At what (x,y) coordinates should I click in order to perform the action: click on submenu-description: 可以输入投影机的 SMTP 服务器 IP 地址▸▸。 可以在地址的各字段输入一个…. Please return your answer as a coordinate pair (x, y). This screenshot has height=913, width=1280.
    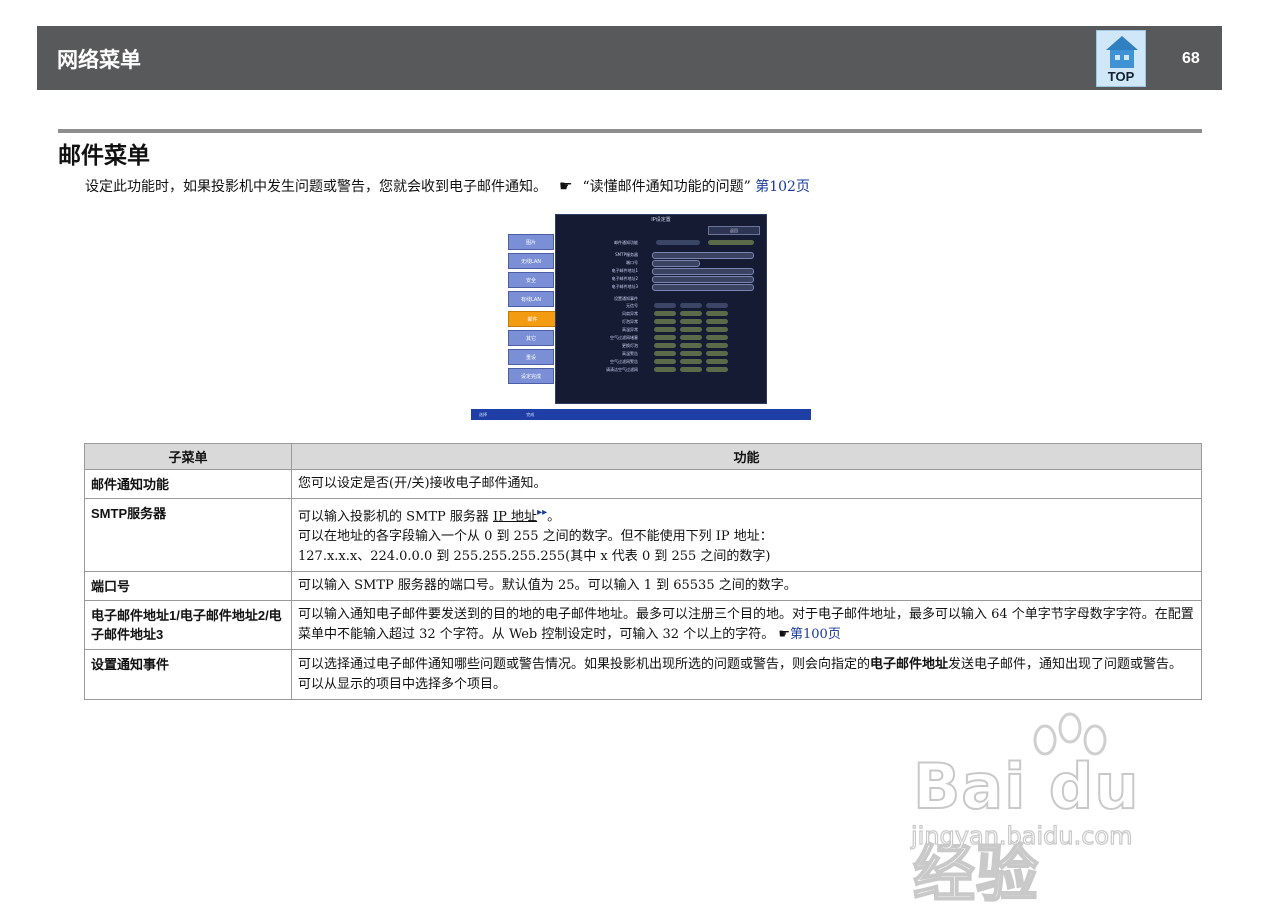
    Looking at the image, I should click on (746, 535).